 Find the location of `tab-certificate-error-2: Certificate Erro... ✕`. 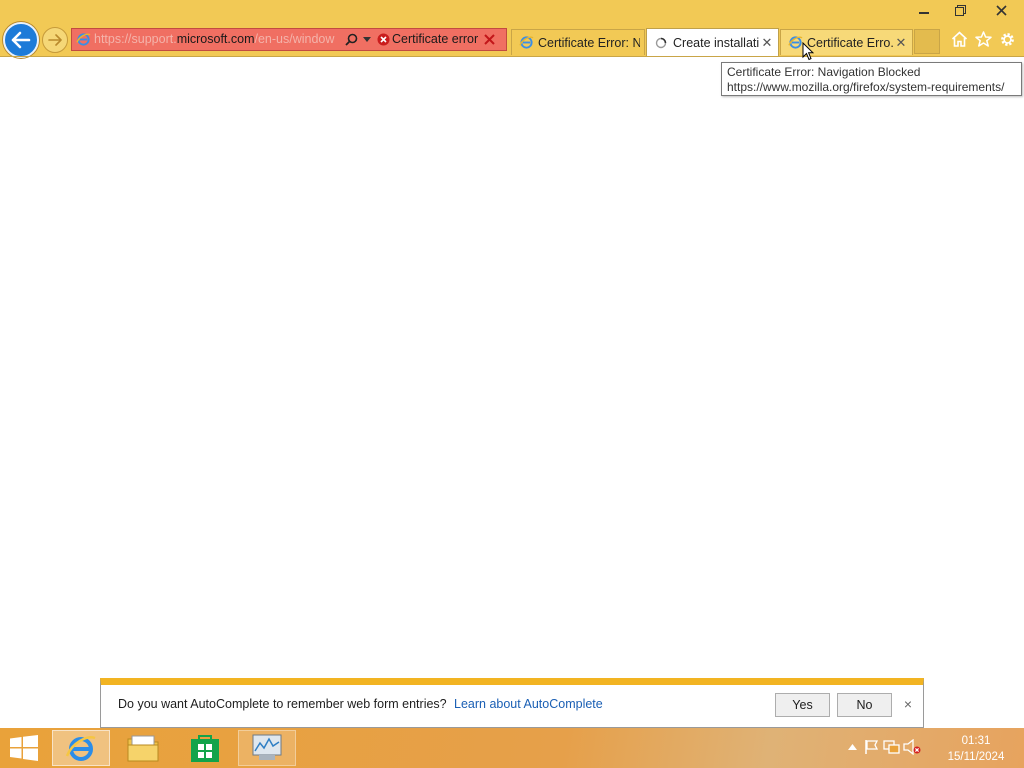

tab-certificate-error-2: Certificate Erro... ✕ is located at coordinates (846, 42).